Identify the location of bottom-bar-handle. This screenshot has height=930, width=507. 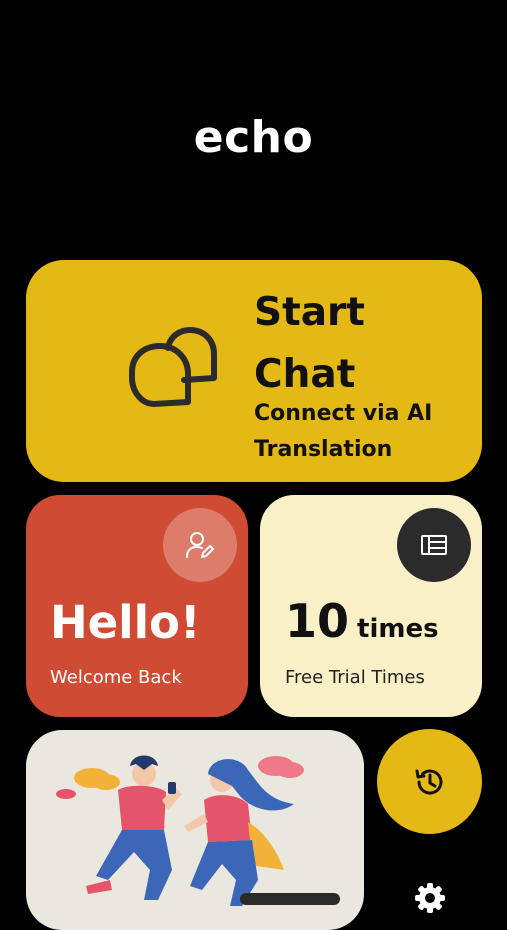
(290, 899).